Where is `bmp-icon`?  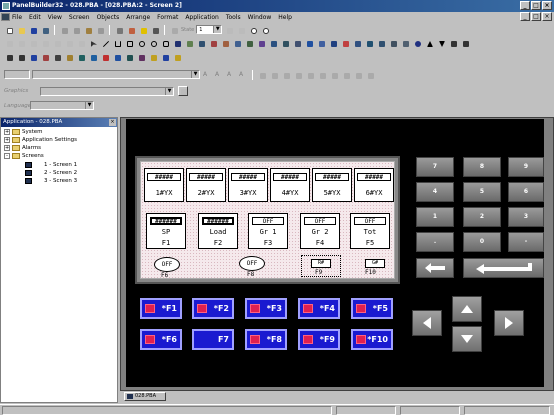
bmp-icon is located at coordinates (45, 57).